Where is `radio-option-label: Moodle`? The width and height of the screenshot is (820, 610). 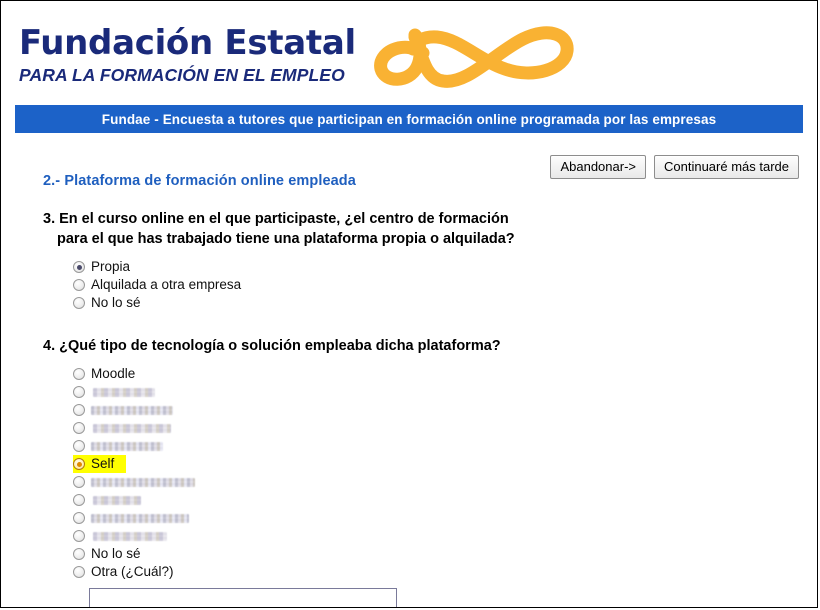
radio-option-label: Moodle is located at coordinates (113, 373).